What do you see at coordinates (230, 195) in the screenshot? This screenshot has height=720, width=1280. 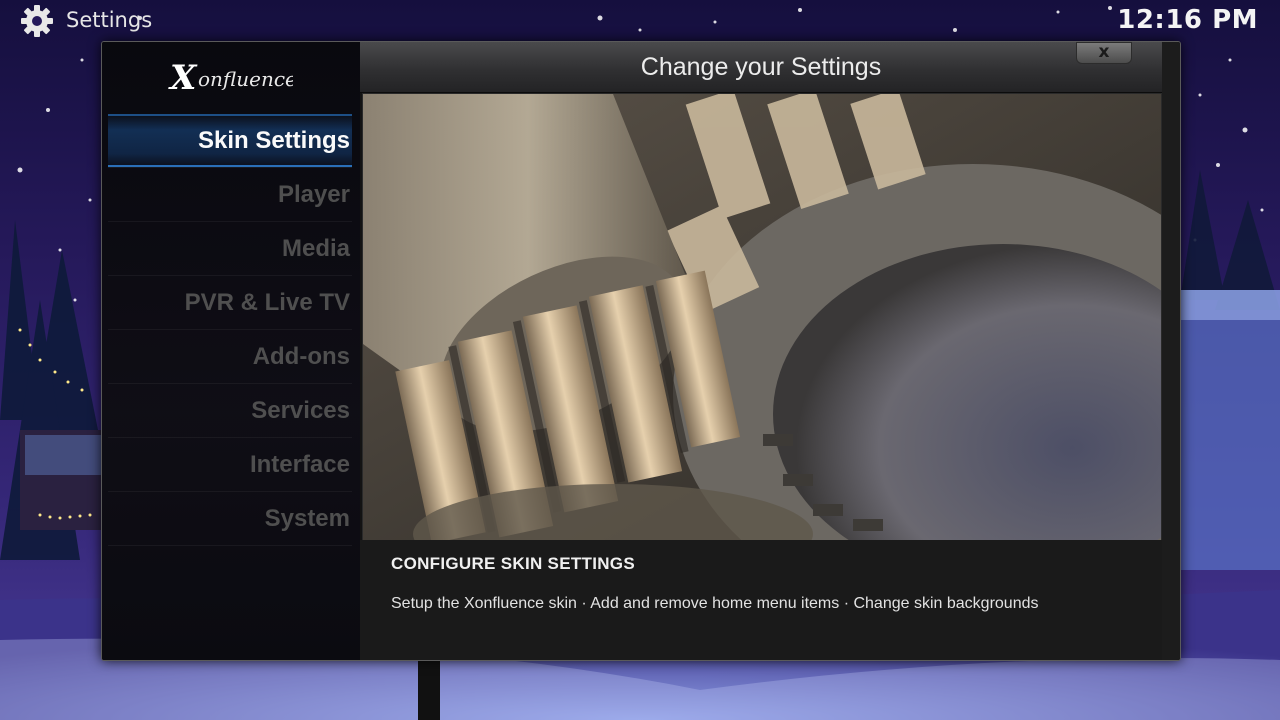 I see `nav-item-player: Player` at bounding box center [230, 195].